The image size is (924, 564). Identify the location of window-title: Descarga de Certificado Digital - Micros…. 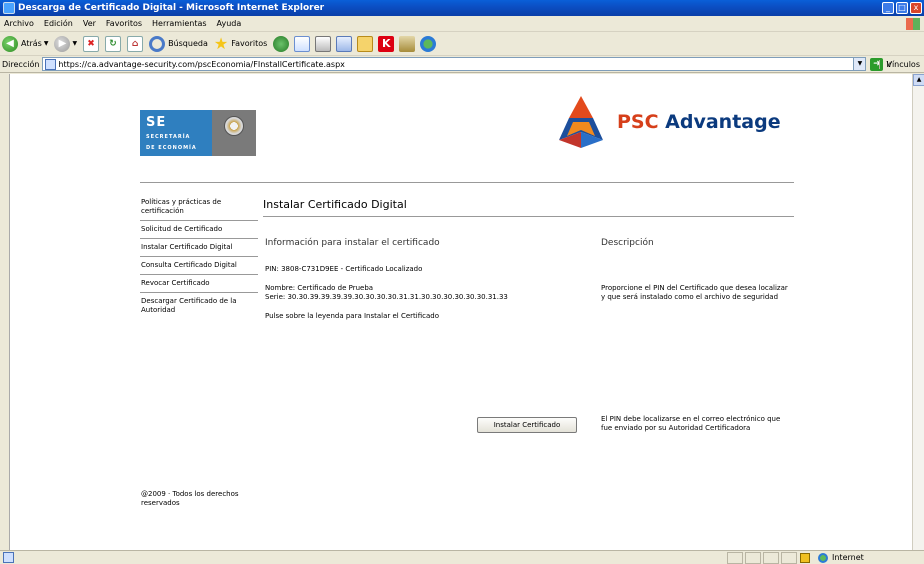
(171, 8).